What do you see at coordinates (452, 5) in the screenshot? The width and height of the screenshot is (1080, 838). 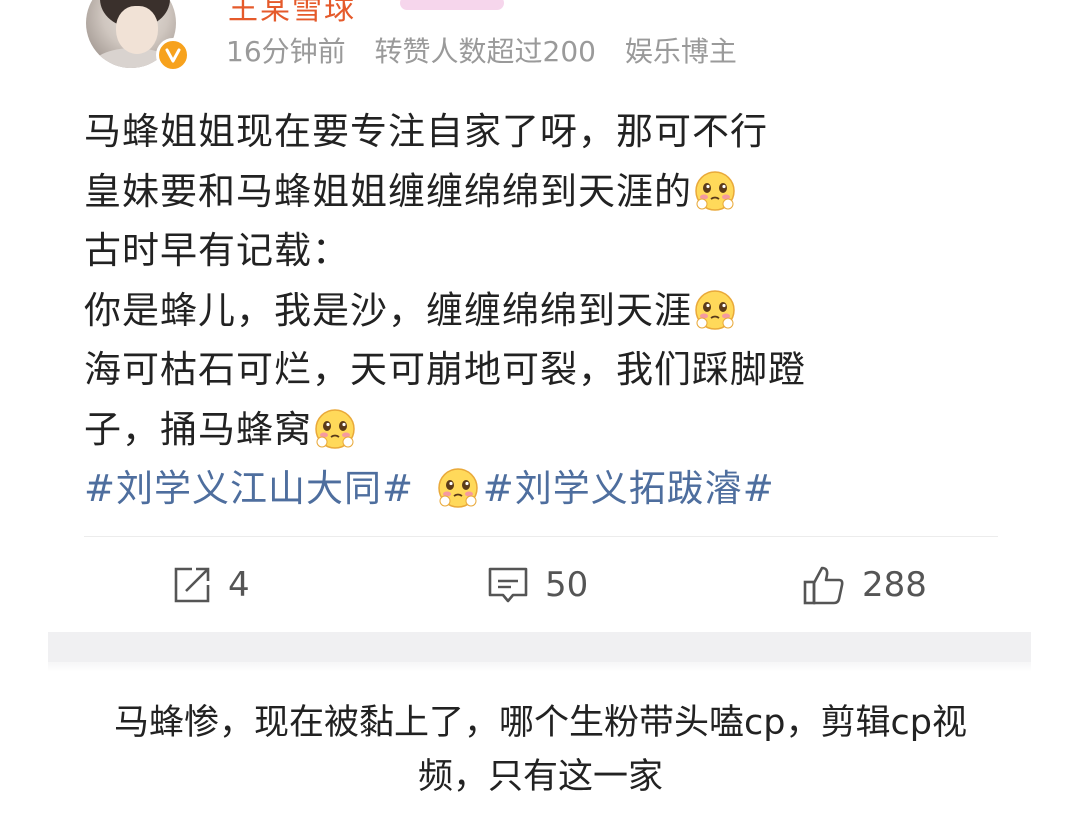 I see `member-badge-icon` at bounding box center [452, 5].